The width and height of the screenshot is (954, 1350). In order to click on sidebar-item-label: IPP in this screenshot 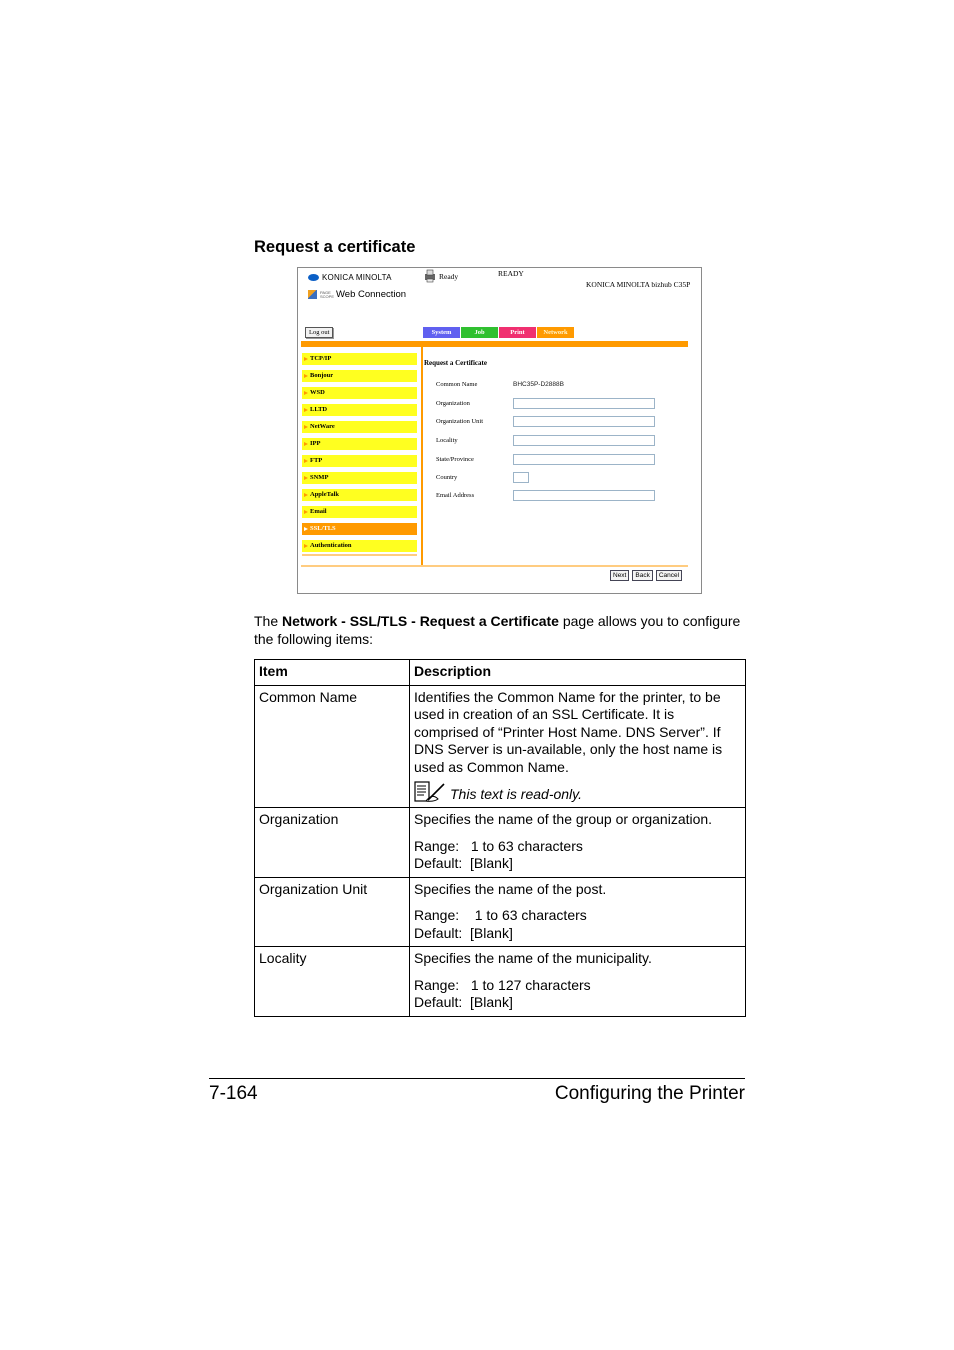, I will do `click(315, 443)`.